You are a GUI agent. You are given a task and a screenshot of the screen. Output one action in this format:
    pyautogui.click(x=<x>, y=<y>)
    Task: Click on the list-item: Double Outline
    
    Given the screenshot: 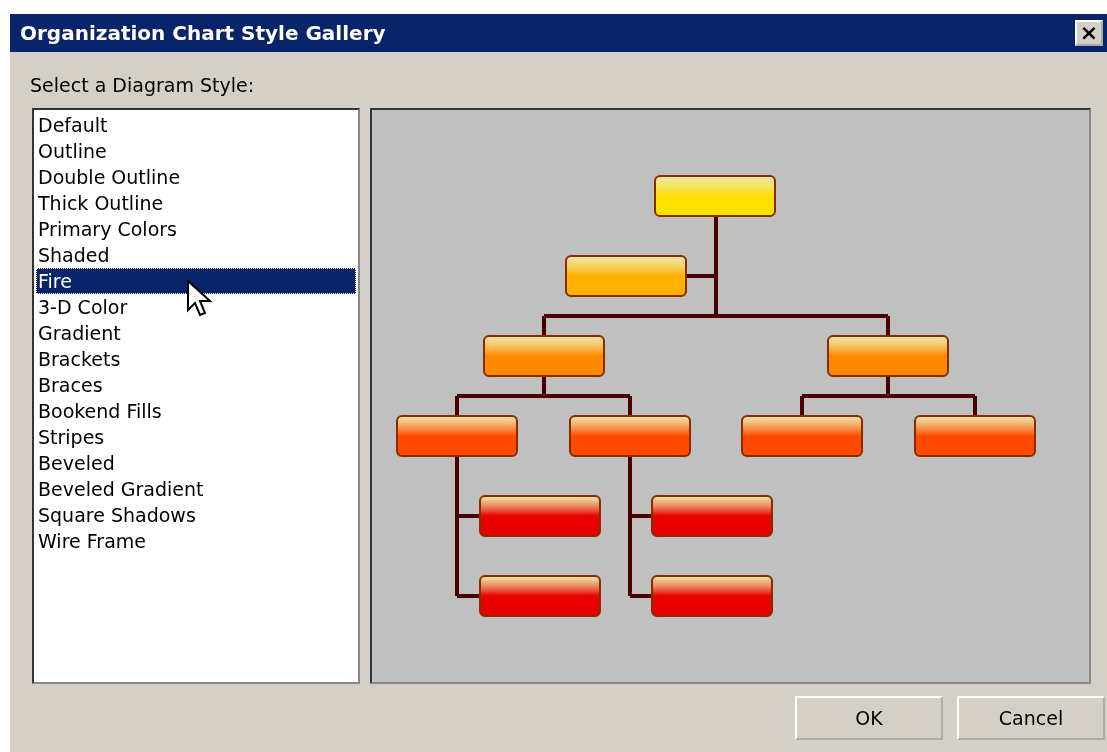 What is the action you would take?
    pyautogui.click(x=196, y=177)
    